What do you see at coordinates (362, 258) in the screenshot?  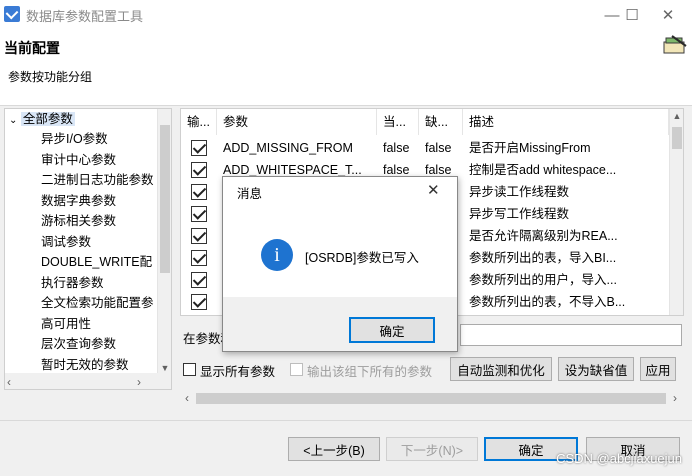 I see `dialog-message: [OSRDB]参数已写入` at bounding box center [362, 258].